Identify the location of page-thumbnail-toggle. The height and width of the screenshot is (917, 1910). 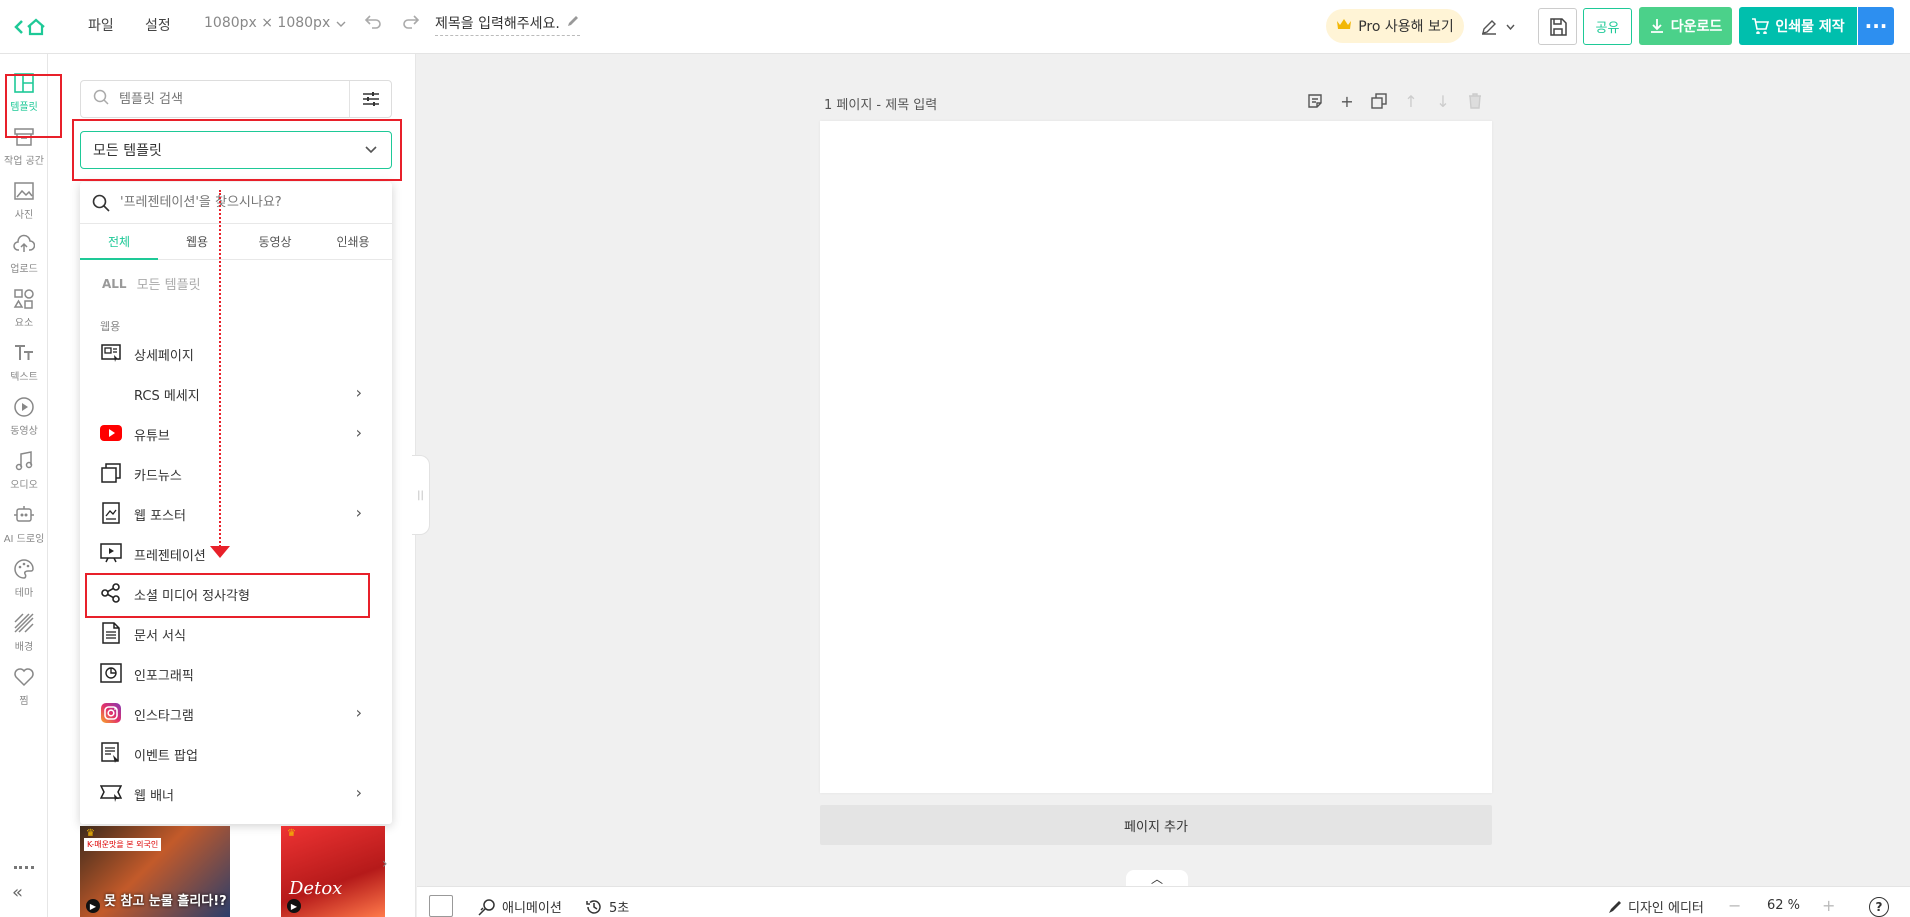
(441, 906).